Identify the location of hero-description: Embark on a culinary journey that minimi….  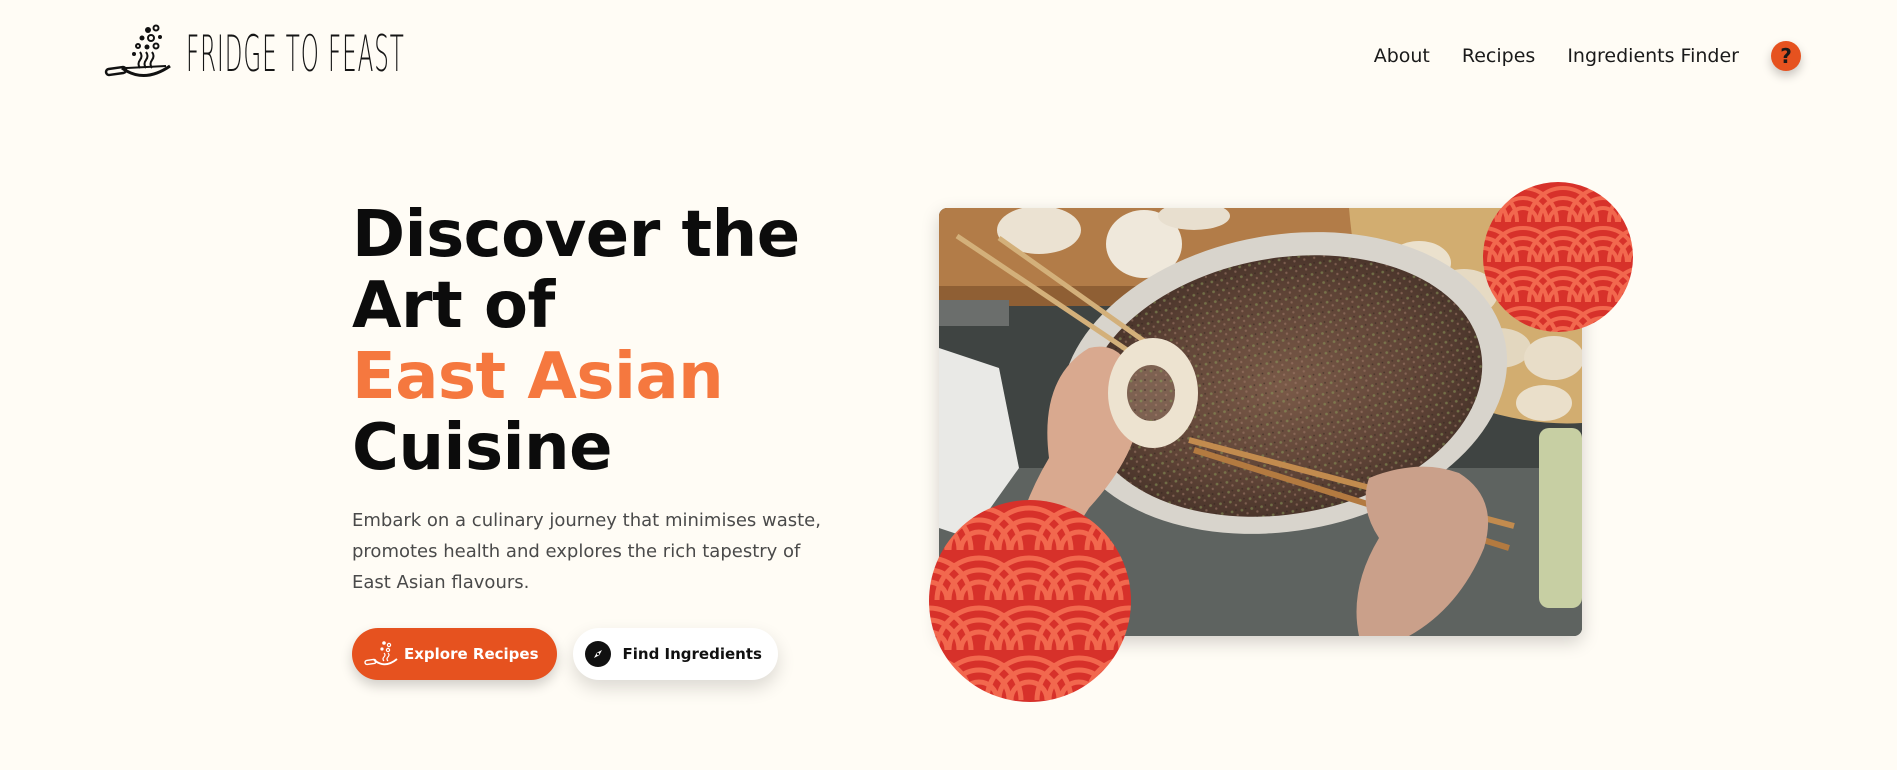
(586, 551).